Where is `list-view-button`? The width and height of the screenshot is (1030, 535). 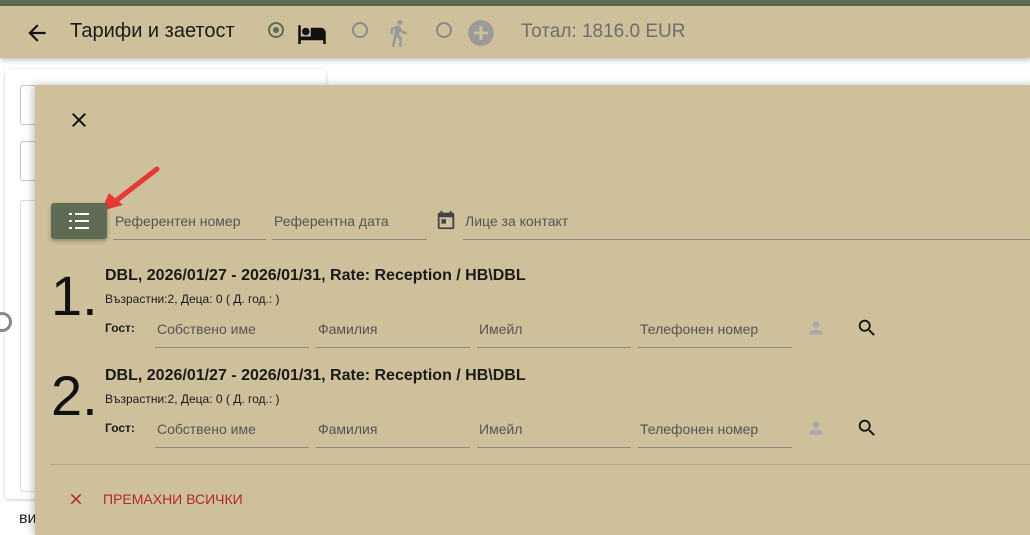 list-view-button is located at coordinates (79, 221).